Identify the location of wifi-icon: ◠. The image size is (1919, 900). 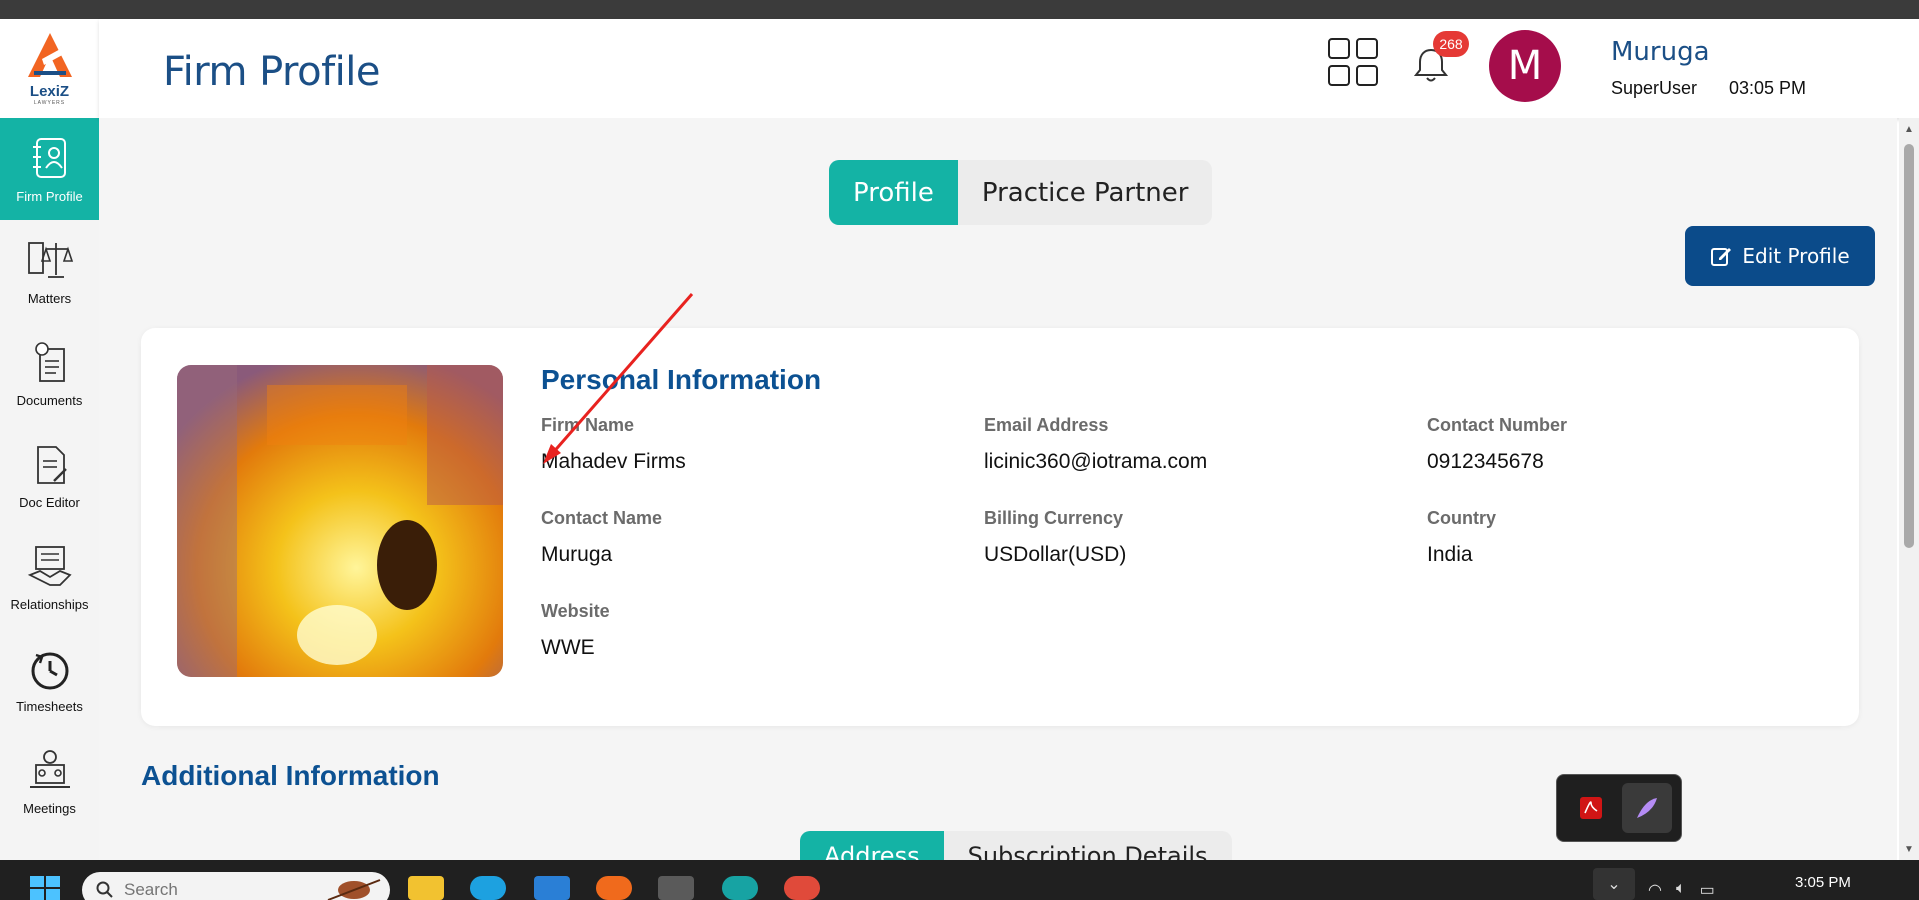
(1655, 890).